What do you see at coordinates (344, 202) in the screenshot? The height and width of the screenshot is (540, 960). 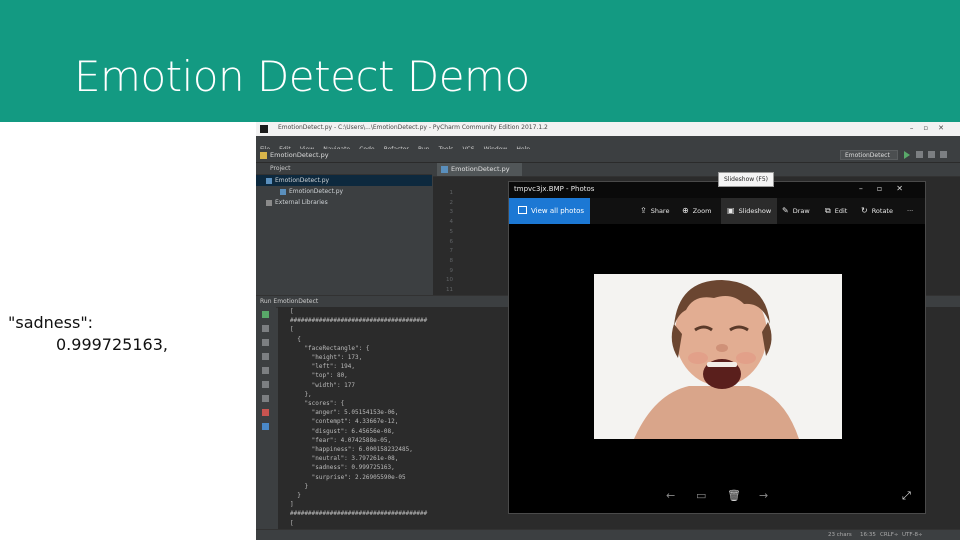 I see `tree-item: External Libraries` at bounding box center [344, 202].